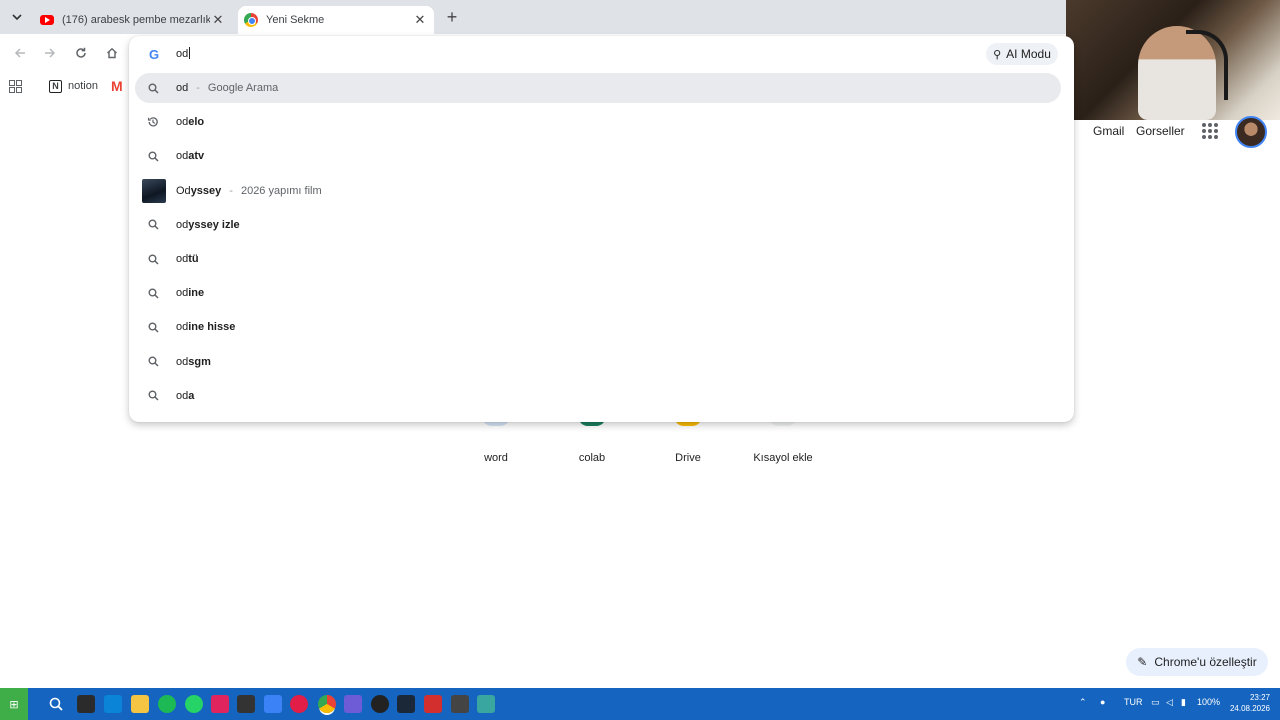 Image resolution: width=1280 pixels, height=720 pixels. I want to click on avatar, so click(1251, 132).